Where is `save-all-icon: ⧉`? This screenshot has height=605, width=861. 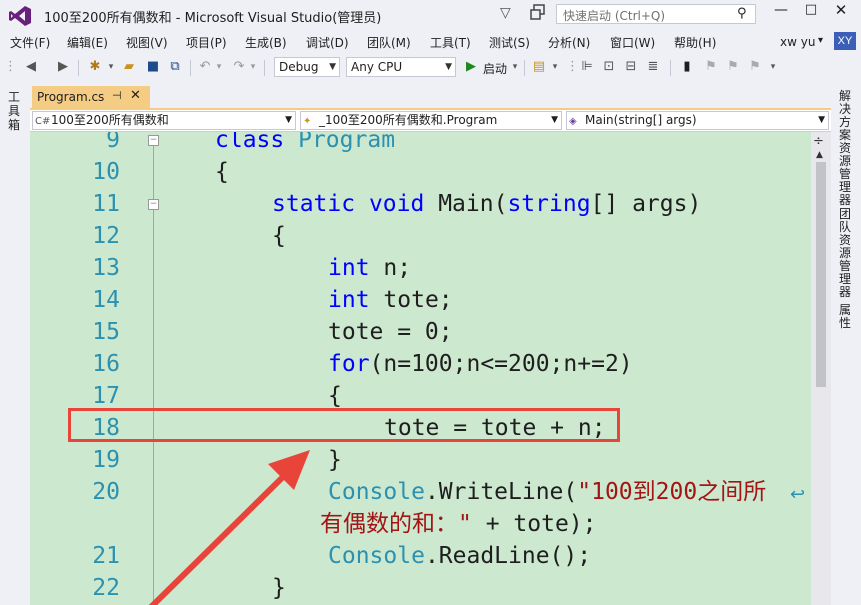 save-all-icon: ⧉ is located at coordinates (175, 67).